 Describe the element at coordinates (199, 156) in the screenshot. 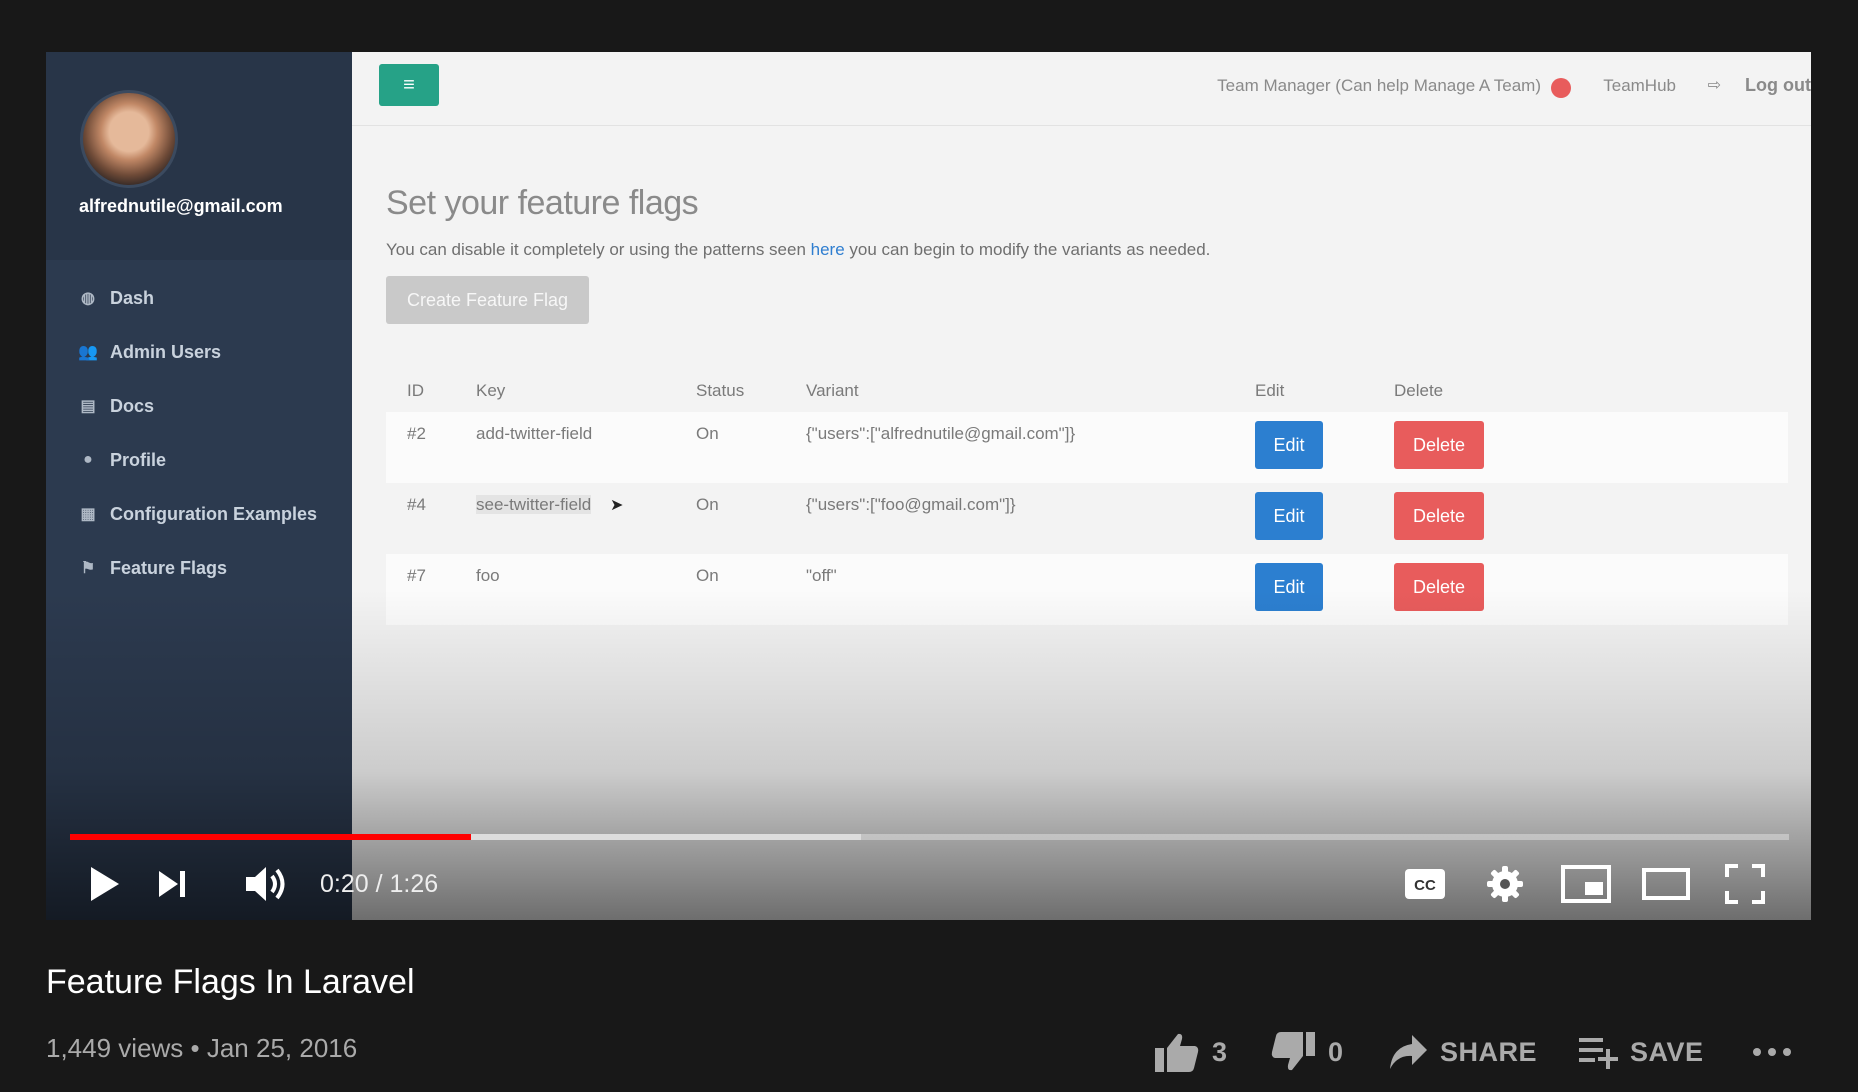

I see `sidebar-profile: alfrednutile@gmail.com` at that location.